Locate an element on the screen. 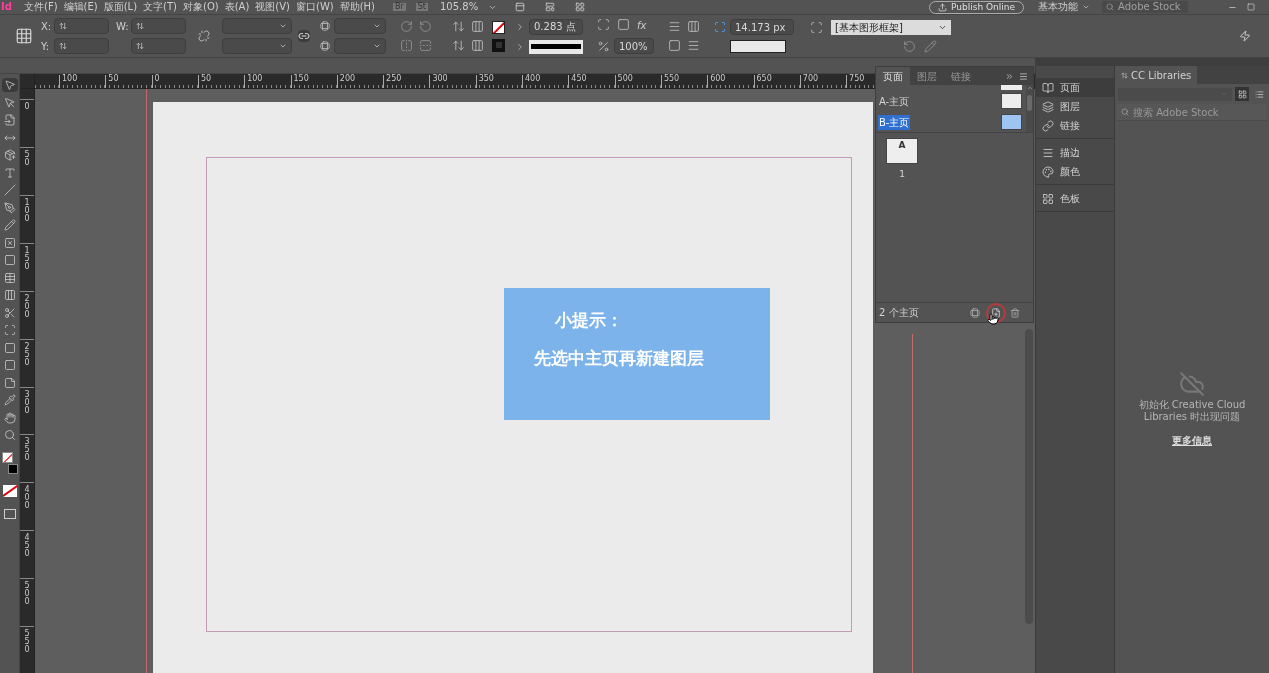 Image resolution: width=1269 pixels, height=673 pixels. stroke-weight-field: 0.283 点 is located at coordinates (556, 26).